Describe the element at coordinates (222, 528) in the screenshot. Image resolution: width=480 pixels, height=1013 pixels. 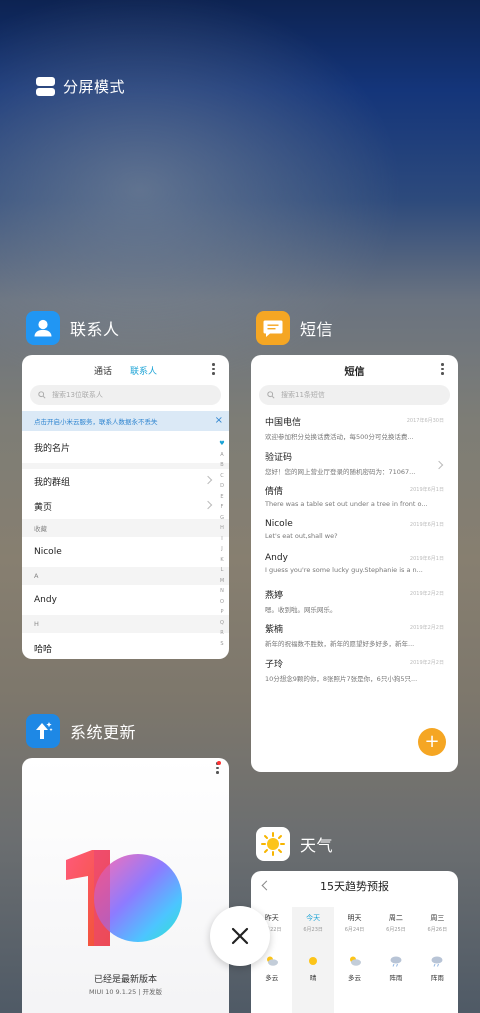
I see `index-letter: H` at that location.